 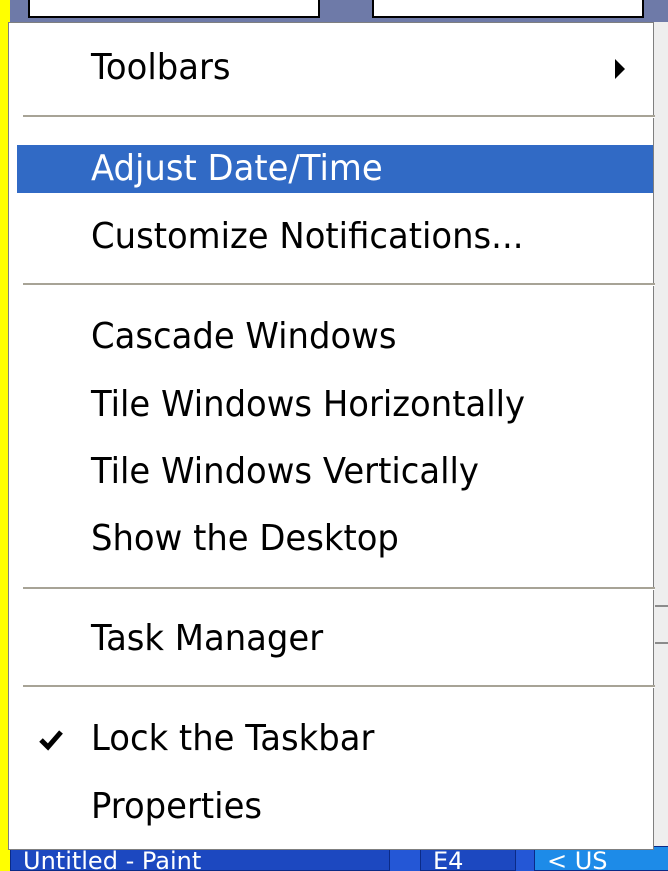 I want to click on menu-item-show-desktop: Show the Desktop, so click(x=335, y=539).